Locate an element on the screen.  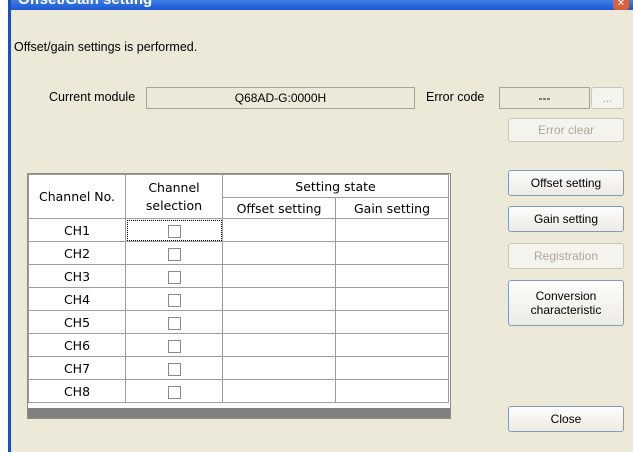
table-row: CH6 is located at coordinates (238, 345).